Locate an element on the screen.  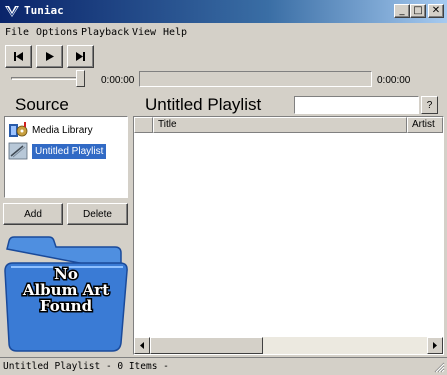
menu-options: Options is located at coordinates (57, 32).